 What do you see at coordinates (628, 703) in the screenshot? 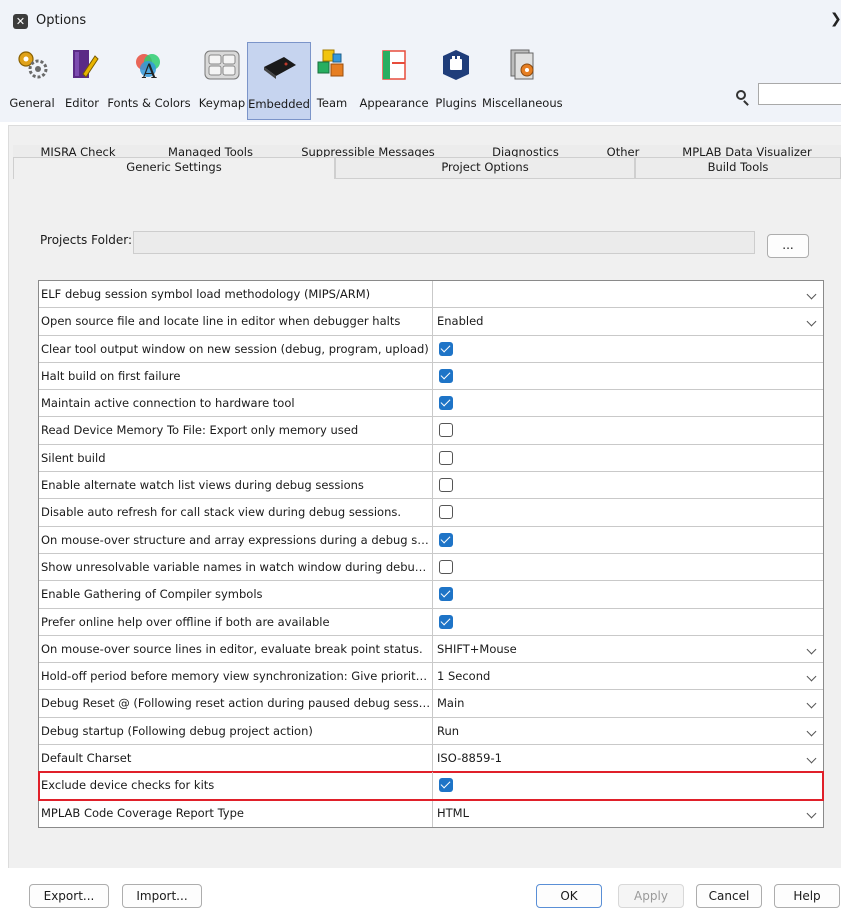
I see `setting-dropdown: Main` at bounding box center [628, 703].